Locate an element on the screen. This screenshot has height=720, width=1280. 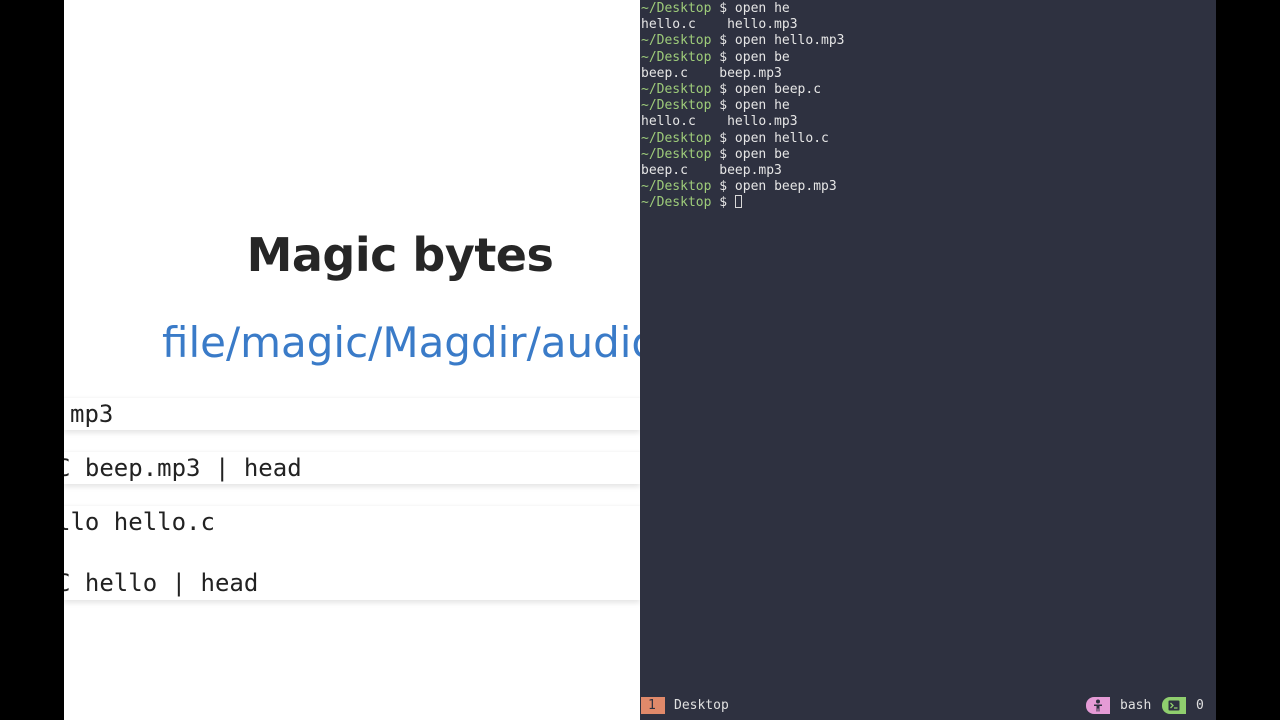
tmux-status-bar: 1 Desktop bash 0 is located at coordinates (928, 706).